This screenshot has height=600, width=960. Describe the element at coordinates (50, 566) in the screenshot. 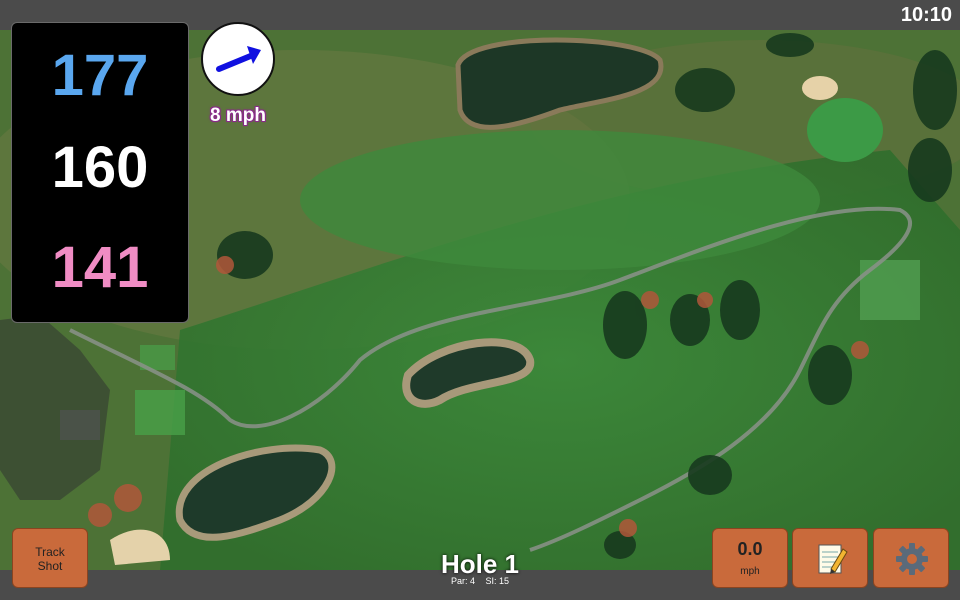

I see `track-shot-label-2: Shot` at that location.